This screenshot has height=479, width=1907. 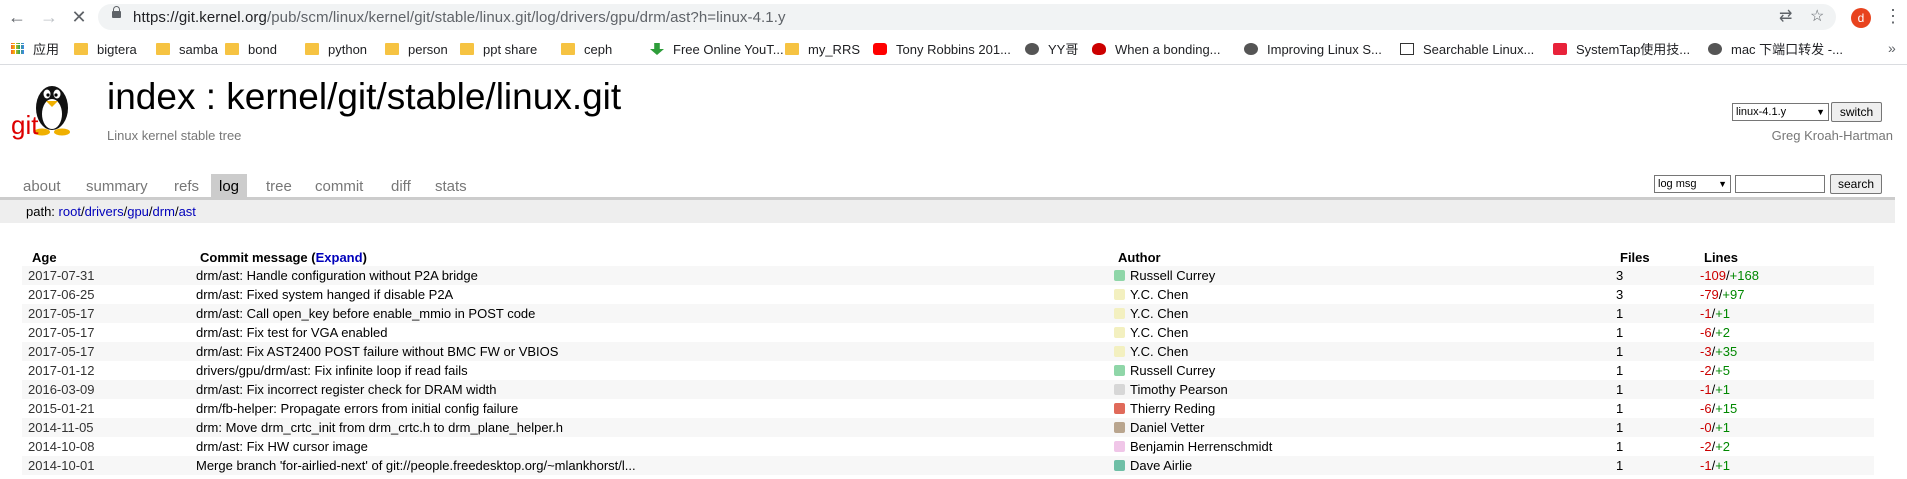 I want to click on lines-changed: -1/+1, so click(x=1715, y=465).